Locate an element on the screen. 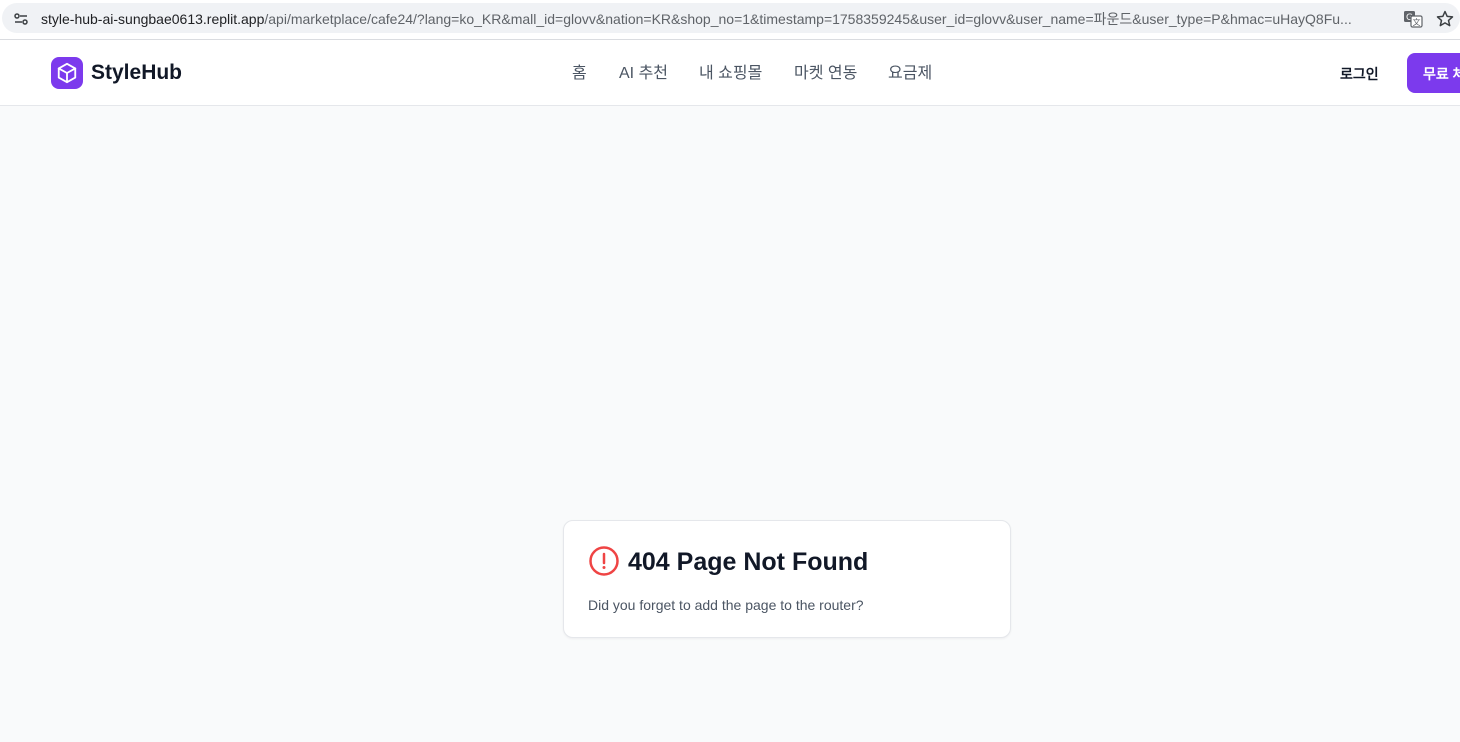 This screenshot has width=1460, height=742. nav-my-shop: 내 쇼핑몰 is located at coordinates (730, 74).